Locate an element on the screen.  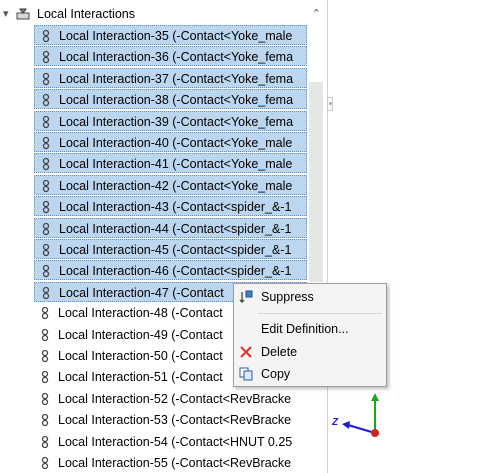
tree-item-local-interaction: Local Interaction-54 (-Contact<HNUT 0.25 is located at coordinates (170, 442).